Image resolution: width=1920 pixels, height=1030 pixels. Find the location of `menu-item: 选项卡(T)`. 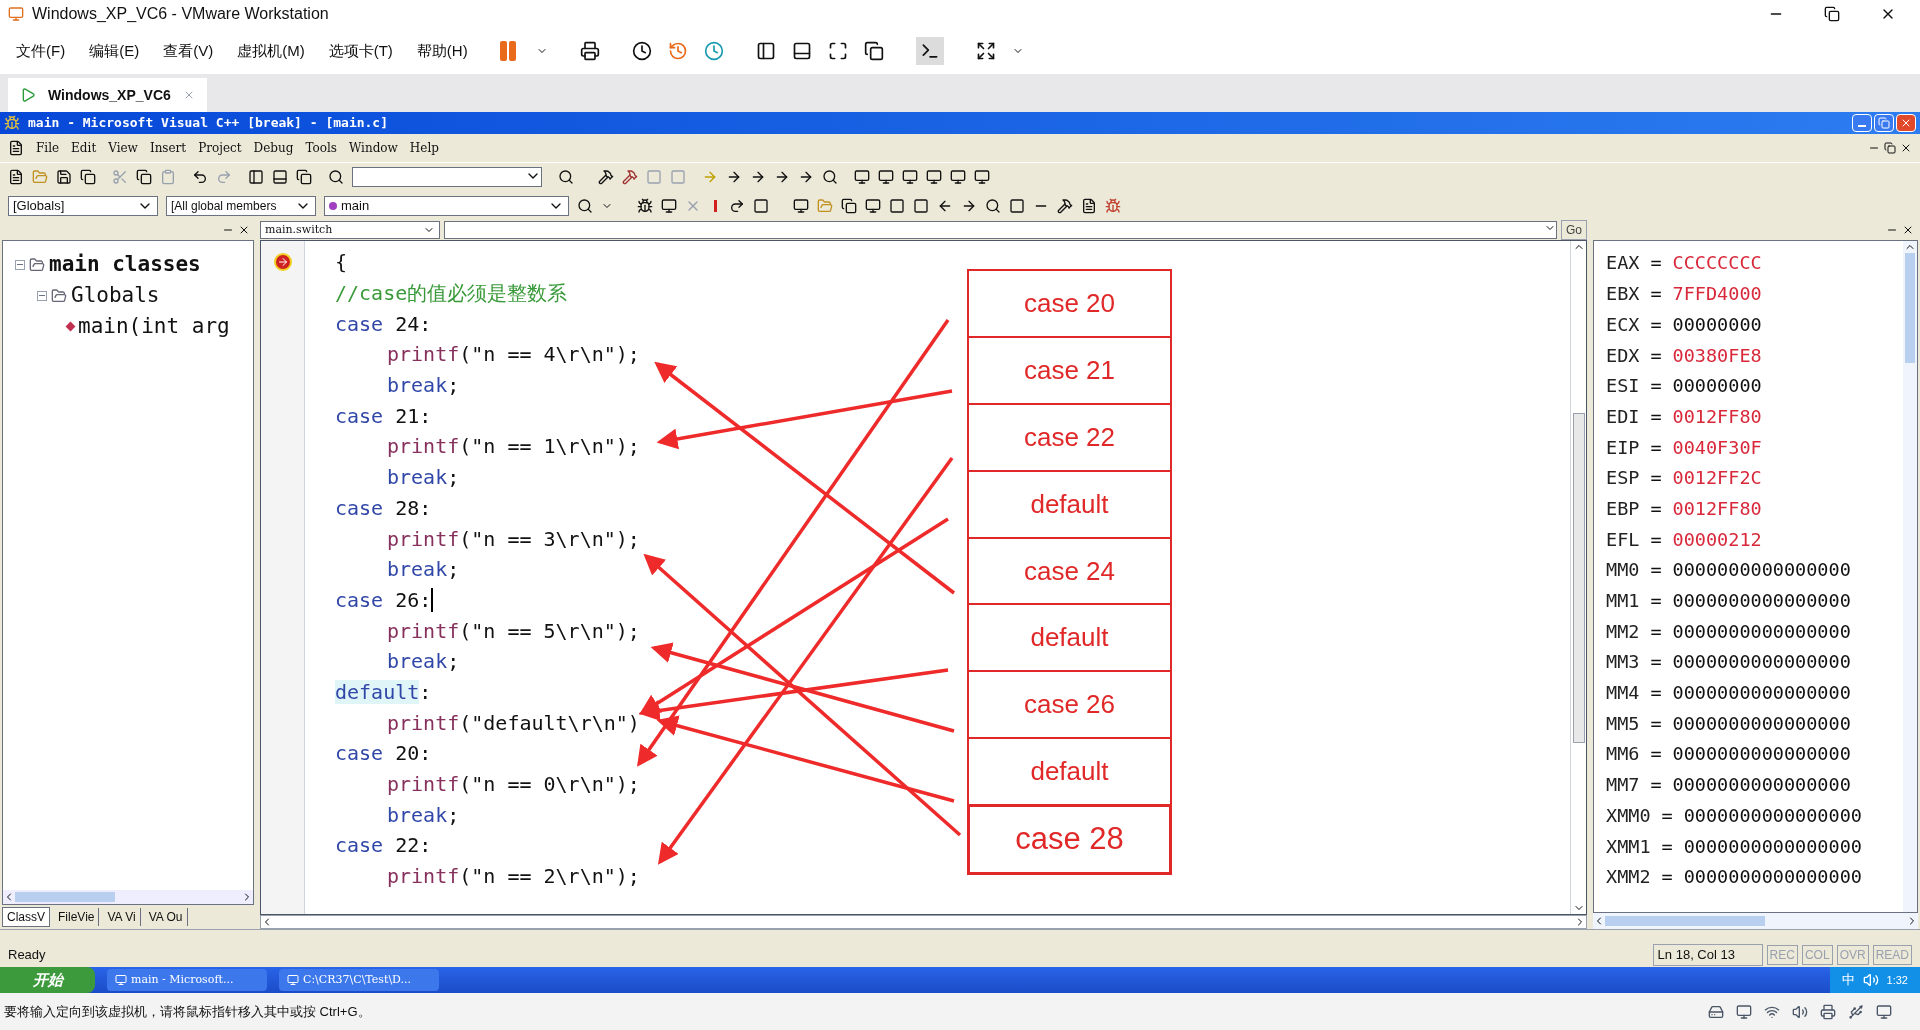

menu-item: 选项卡(T) is located at coordinates (360, 51).